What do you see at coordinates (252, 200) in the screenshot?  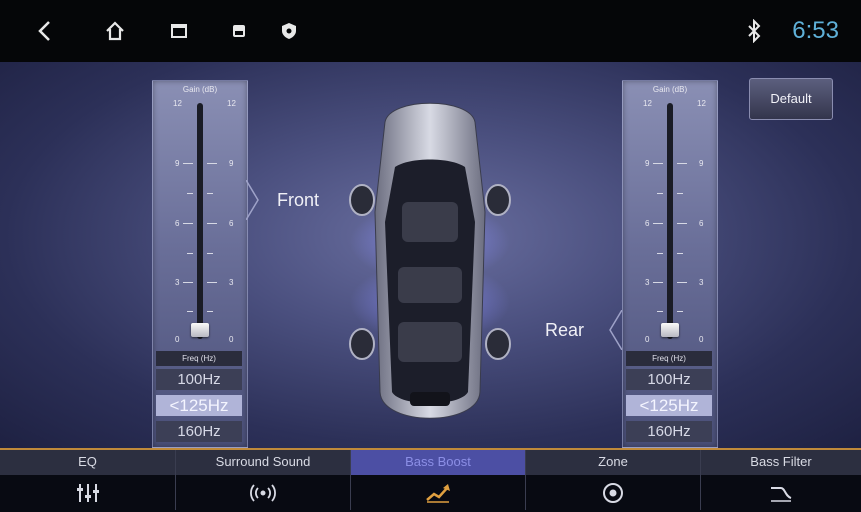 I see `front-pointer` at bounding box center [252, 200].